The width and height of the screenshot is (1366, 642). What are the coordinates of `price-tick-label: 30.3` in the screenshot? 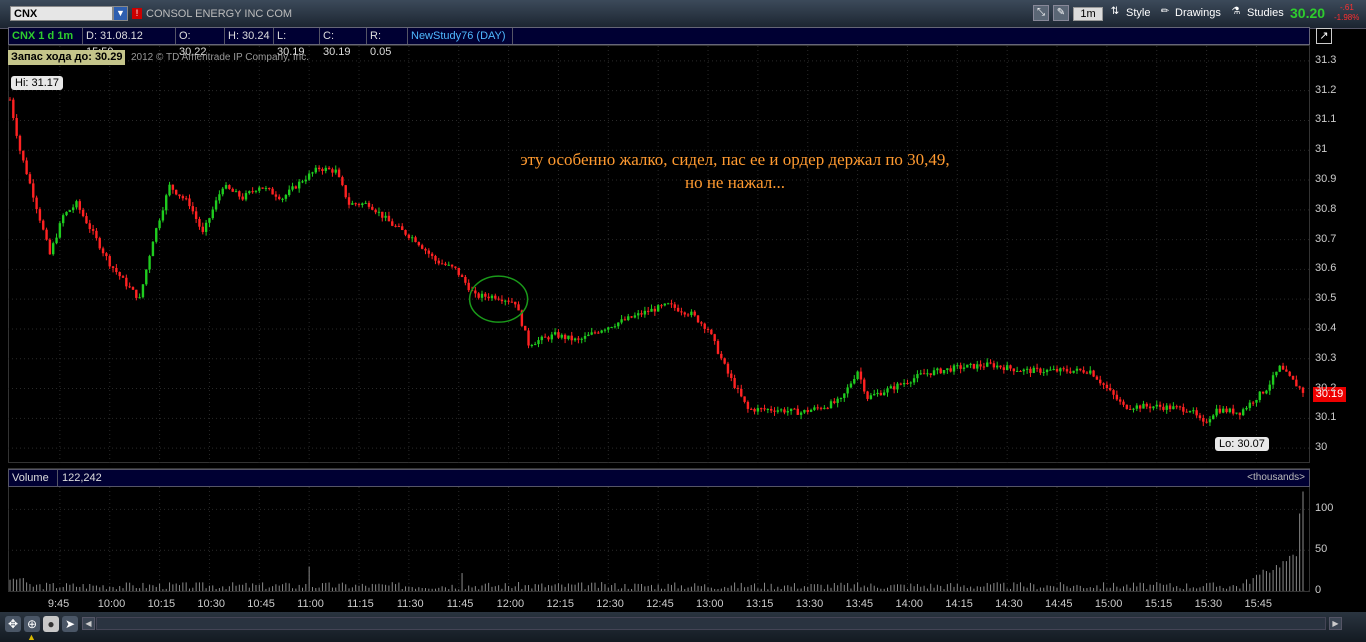 It's located at (1326, 357).